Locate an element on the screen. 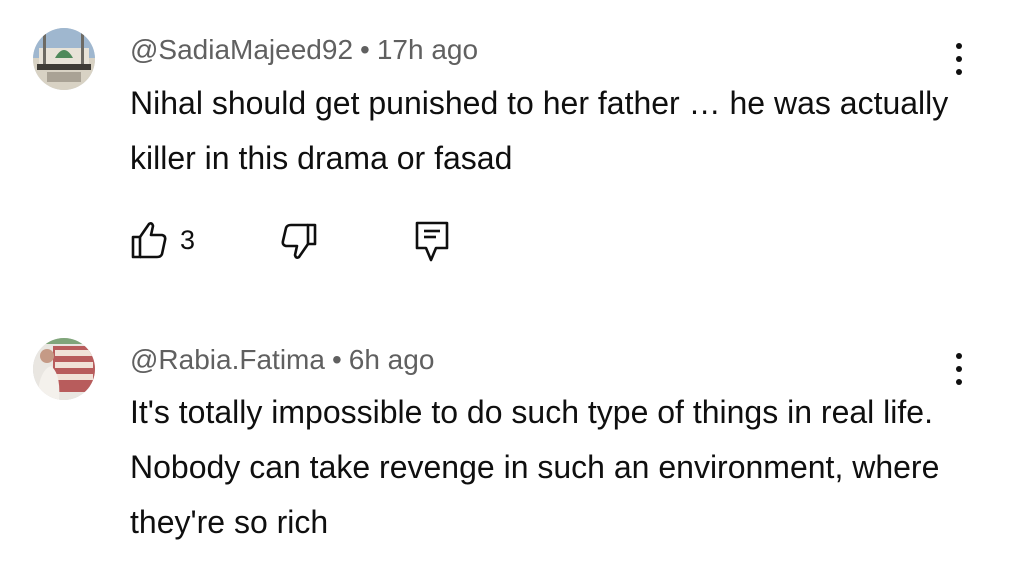 The width and height of the screenshot is (1024, 578). comment-meta: @Rabia.Fatima • 6h ago is located at coordinates (282, 360).